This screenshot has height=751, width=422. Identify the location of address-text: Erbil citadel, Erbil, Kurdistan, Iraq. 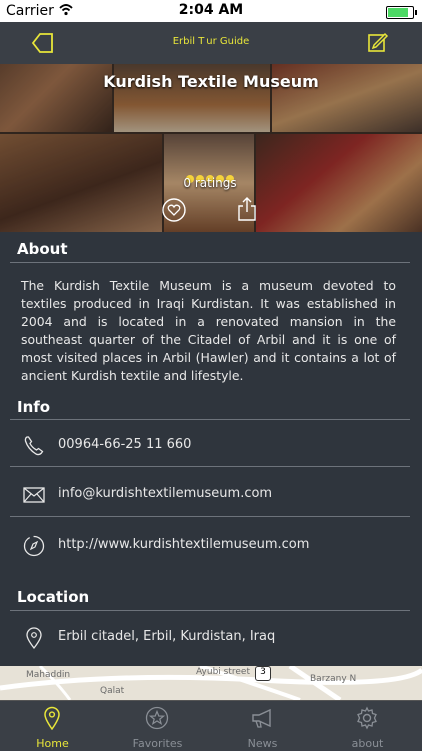
(167, 636).